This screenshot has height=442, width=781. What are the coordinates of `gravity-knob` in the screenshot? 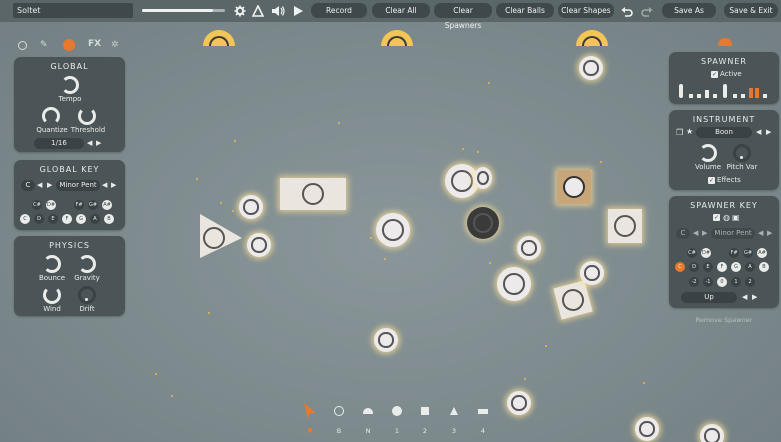 It's located at (87, 264).